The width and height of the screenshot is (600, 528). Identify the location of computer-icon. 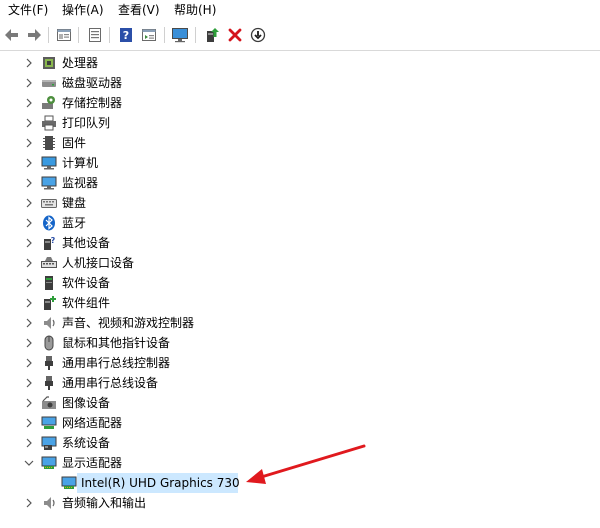
(49, 163).